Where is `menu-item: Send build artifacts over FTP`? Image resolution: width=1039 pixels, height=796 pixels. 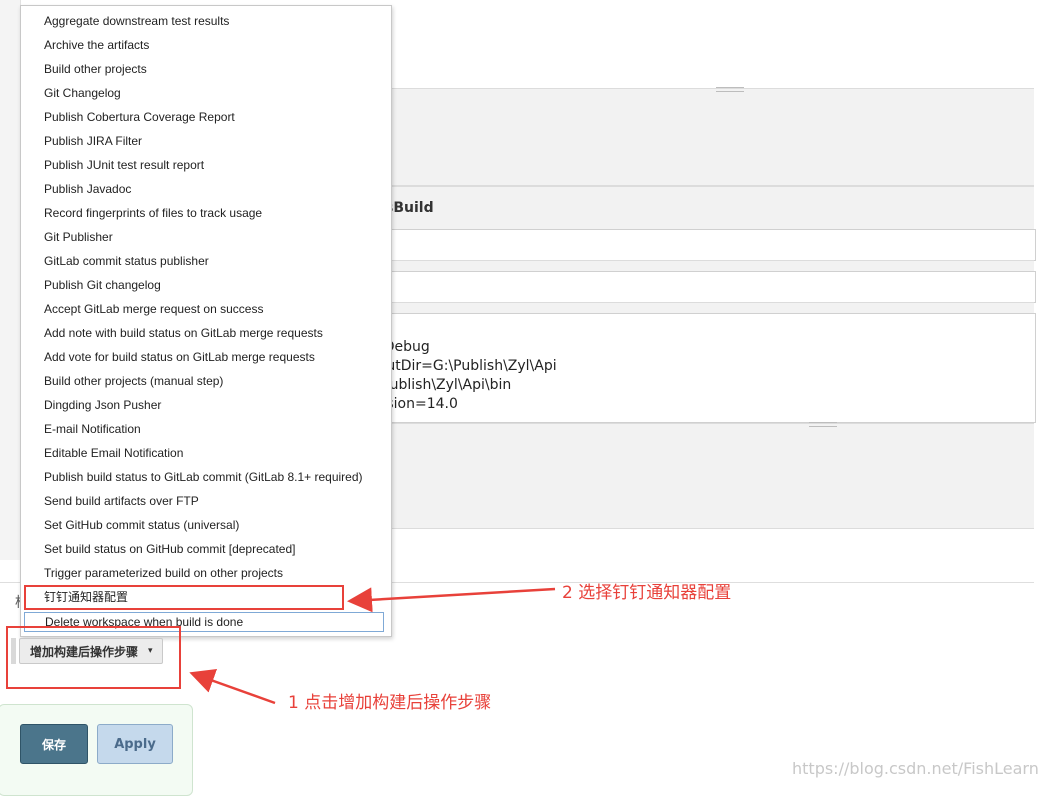 menu-item: Send build artifacts over FTP is located at coordinates (121, 501).